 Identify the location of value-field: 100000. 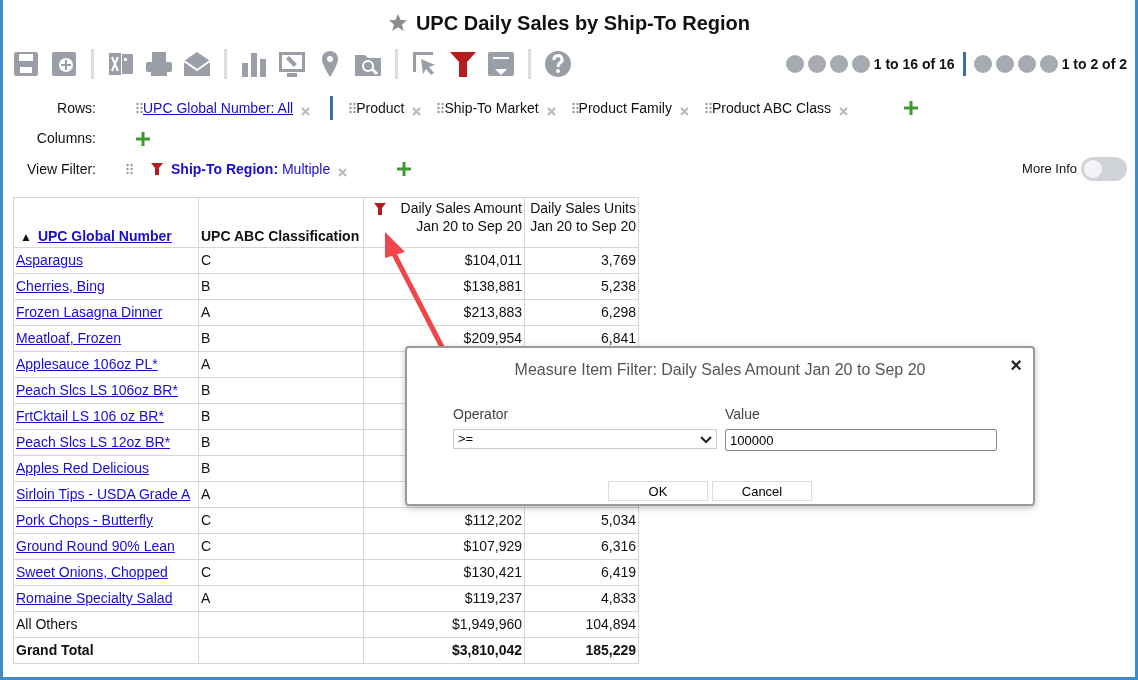
(861, 440).